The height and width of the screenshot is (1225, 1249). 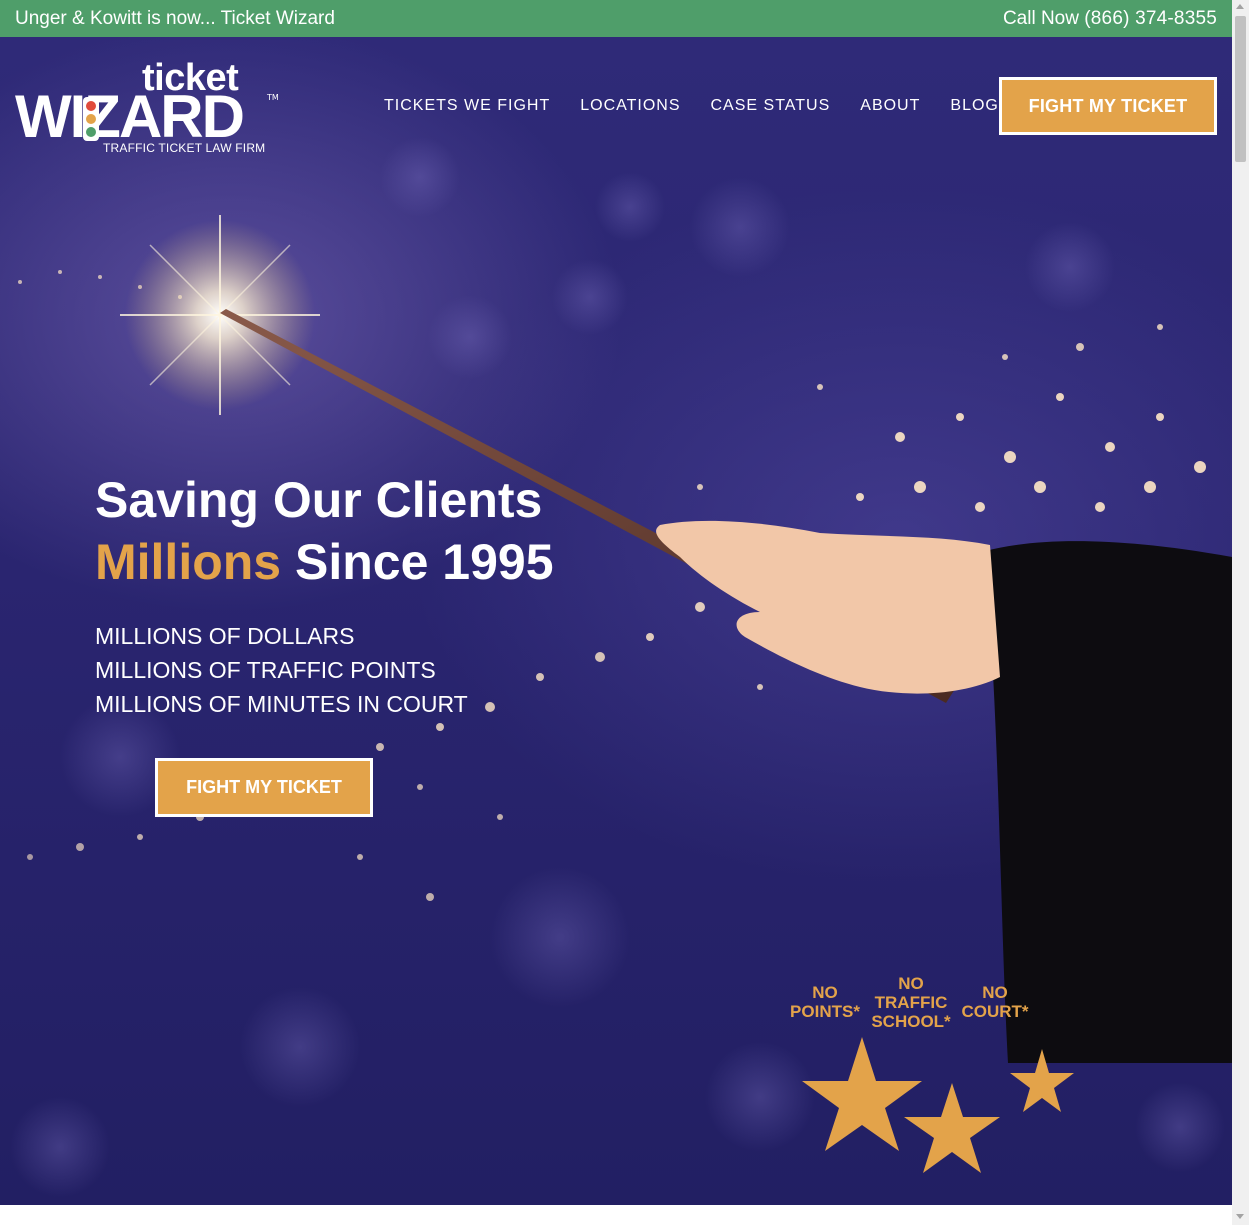 I want to click on badge-no-traffic-school: NO TRAFFIC SCHOOL*, so click(x=911, y=1002).